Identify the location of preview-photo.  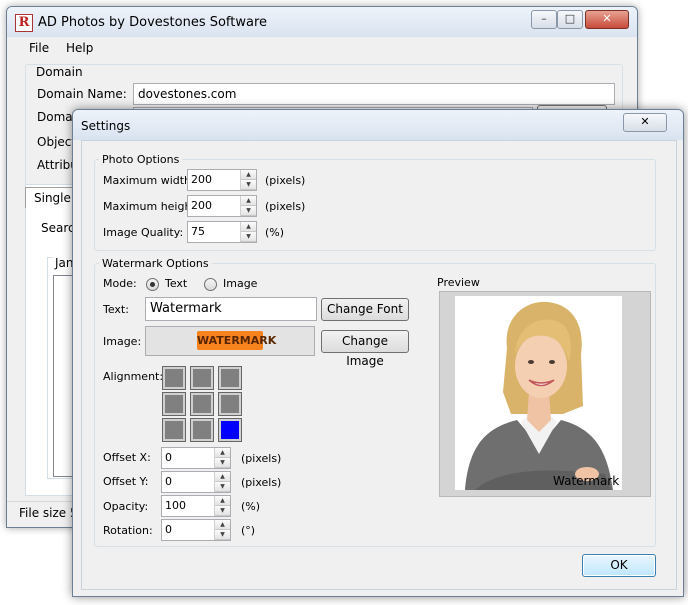
(538, 393).